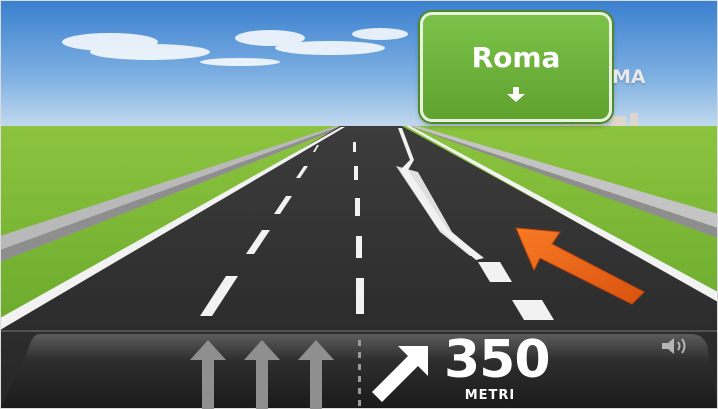 The width and height of the screenshot is (718, 409). I want to click on distance-unit: METRI, so click(490, 395).